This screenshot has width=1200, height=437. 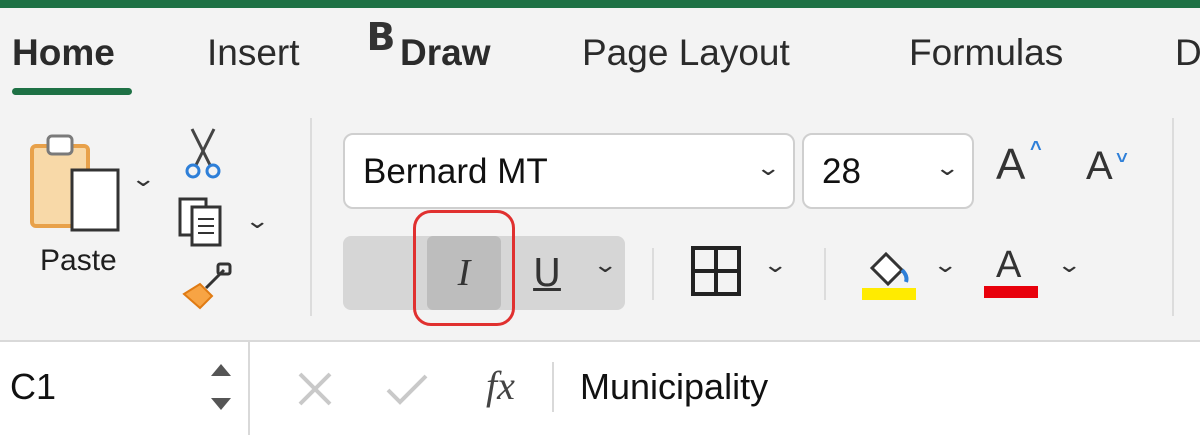 What do you see at coordinates (775, 265) in the screenshot?
I see `borders-chevron-icon: ⌄` at bounding box center [775, 265].